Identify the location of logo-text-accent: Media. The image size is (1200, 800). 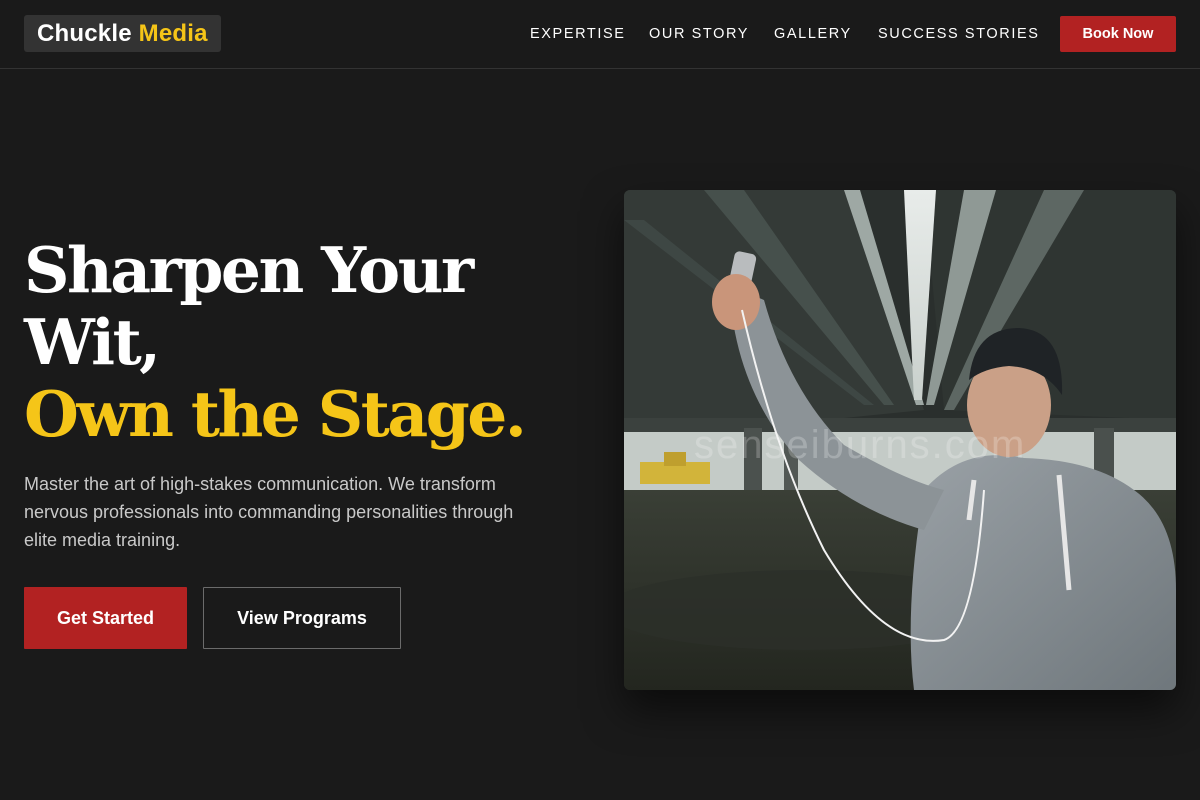
(173, 33).